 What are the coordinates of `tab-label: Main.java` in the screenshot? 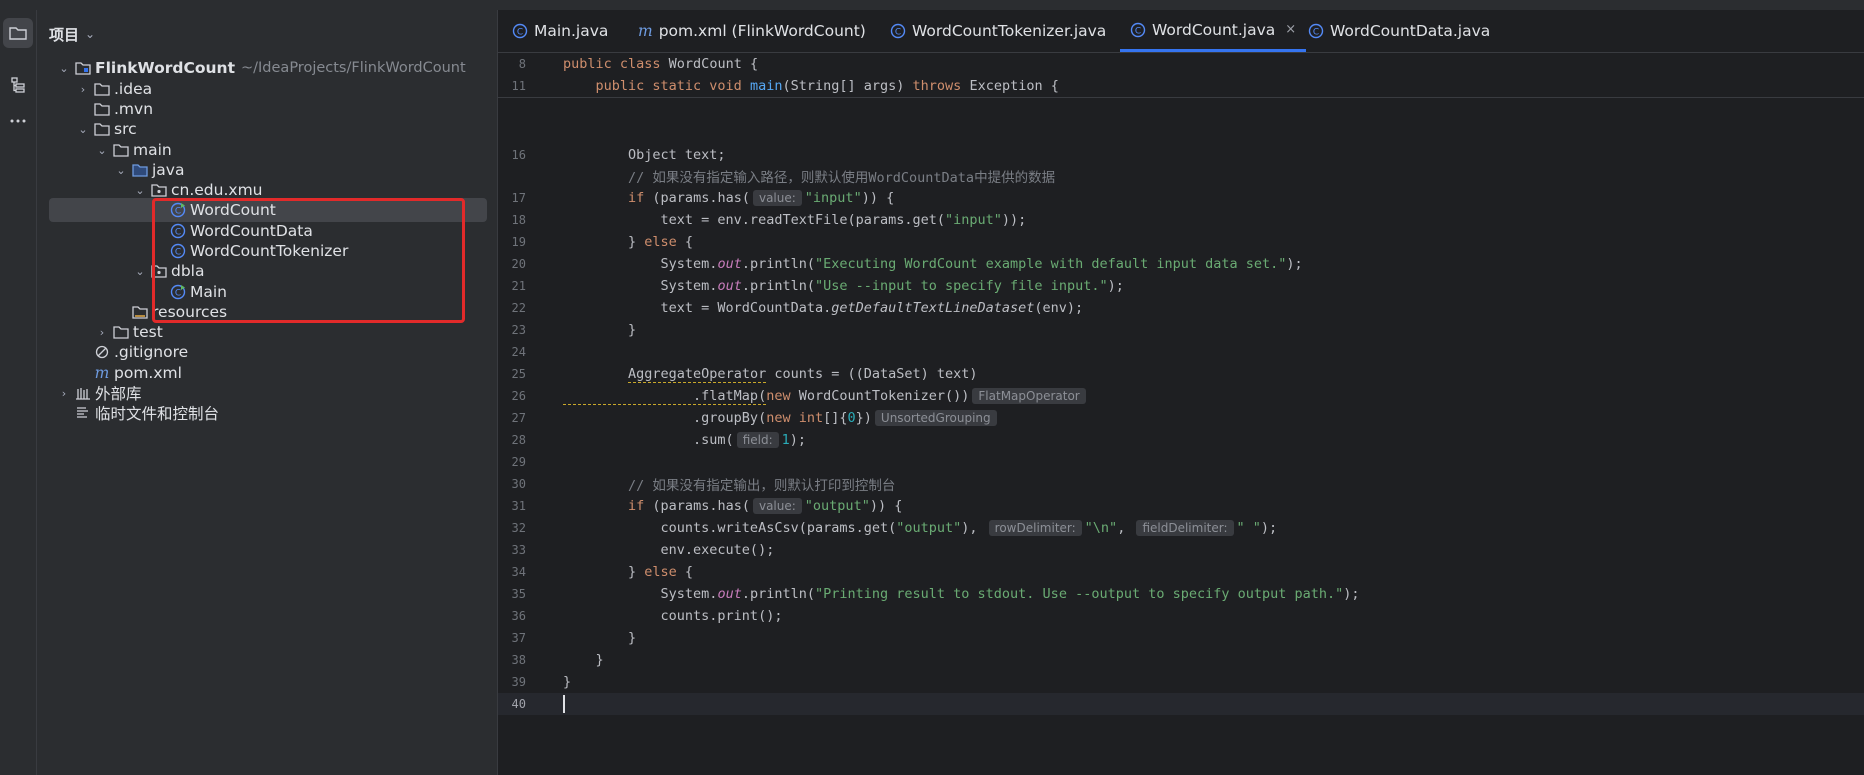 It's located at (571, 31).